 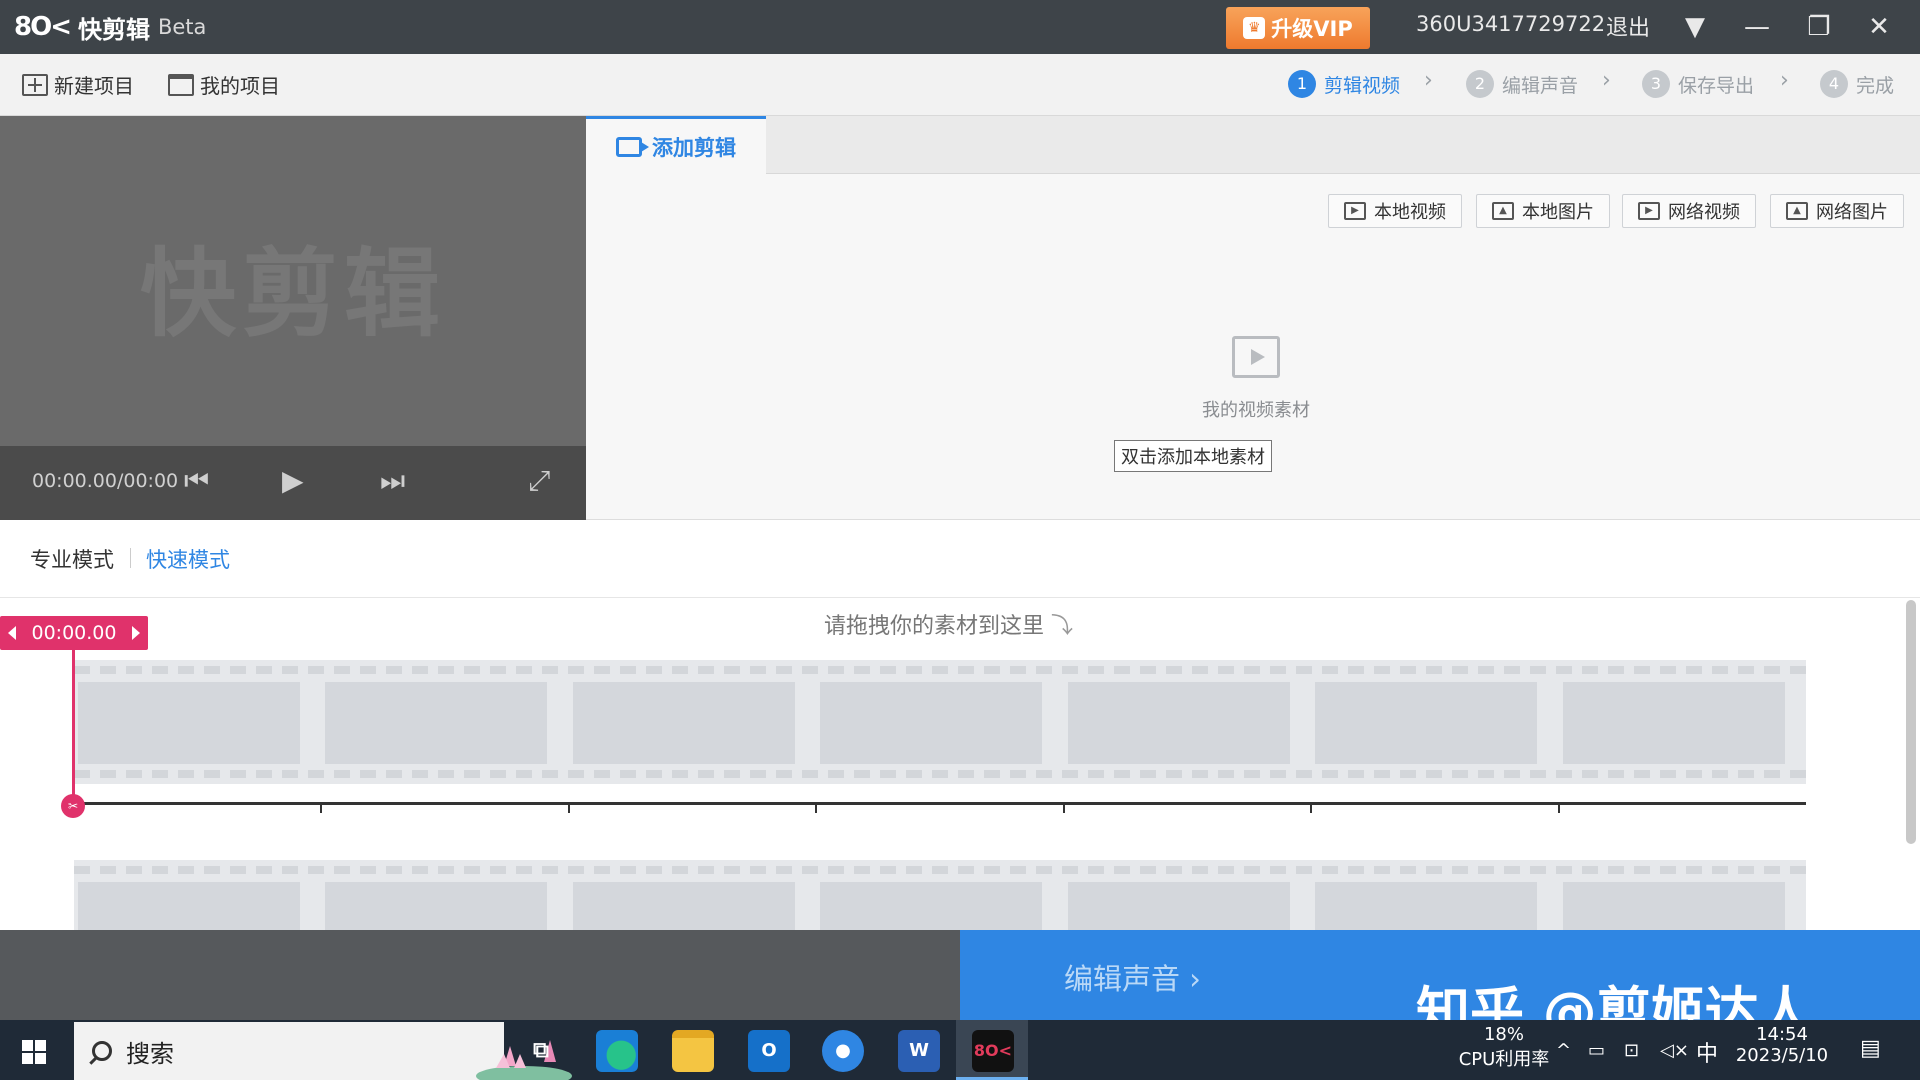 I want to click on online-image-button: ▲ 网络图片, so click(x=1837, y=211).